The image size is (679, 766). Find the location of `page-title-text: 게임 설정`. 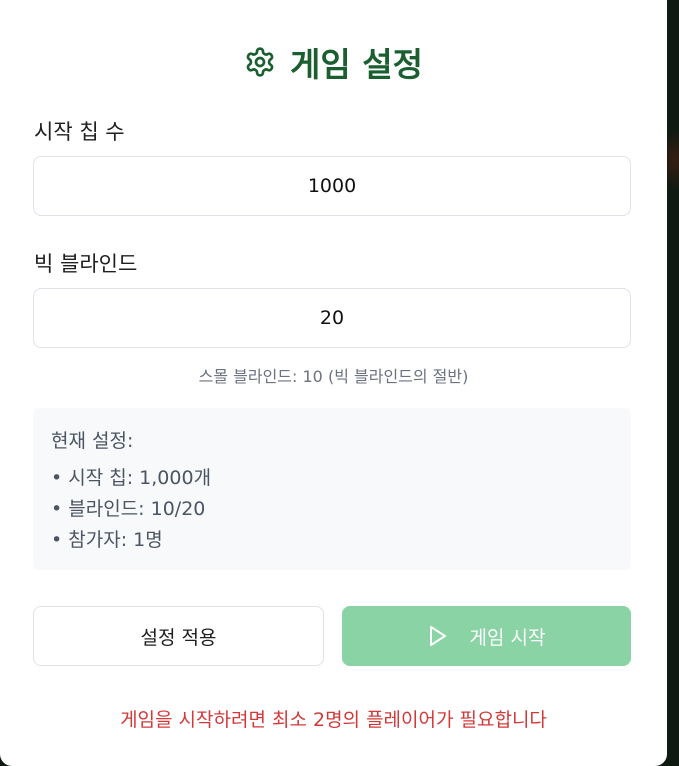

page-title-text: 게임 설정 is located at coordinates (356, 64).